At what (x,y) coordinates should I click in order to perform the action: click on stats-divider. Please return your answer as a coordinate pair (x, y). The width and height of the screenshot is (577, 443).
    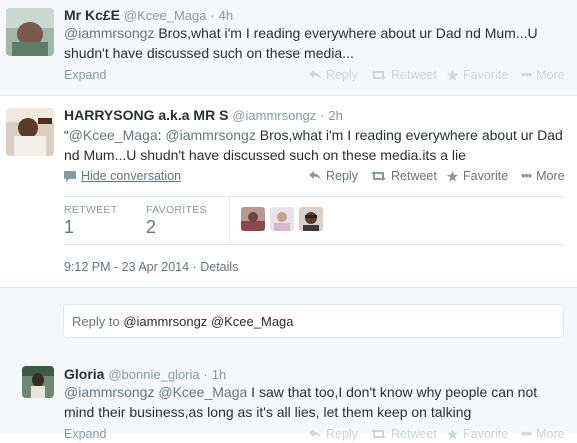
    Looking at the image, I should click on (229, 219).